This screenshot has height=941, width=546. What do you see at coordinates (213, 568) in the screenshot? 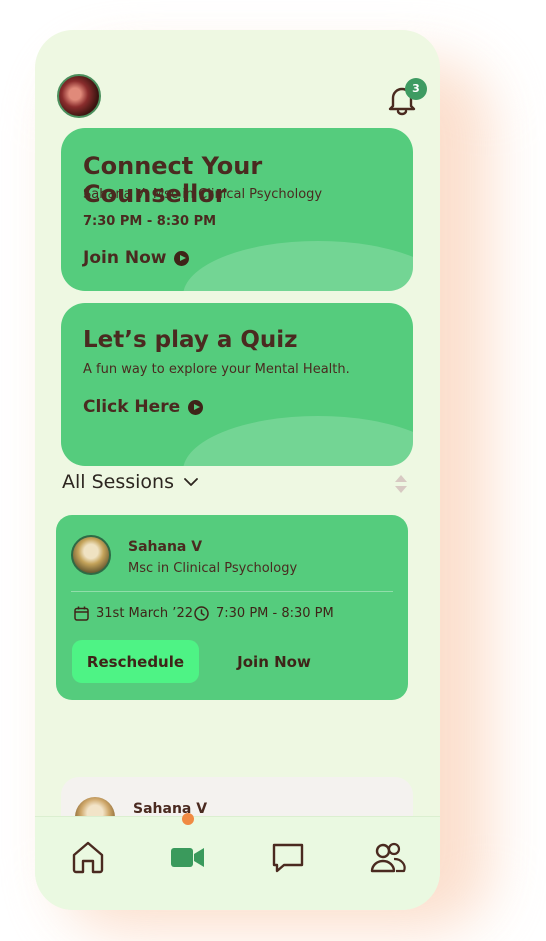
I see `counsellor-degree: Msc in Clinical Psychology` at bounding box center [213, 568].